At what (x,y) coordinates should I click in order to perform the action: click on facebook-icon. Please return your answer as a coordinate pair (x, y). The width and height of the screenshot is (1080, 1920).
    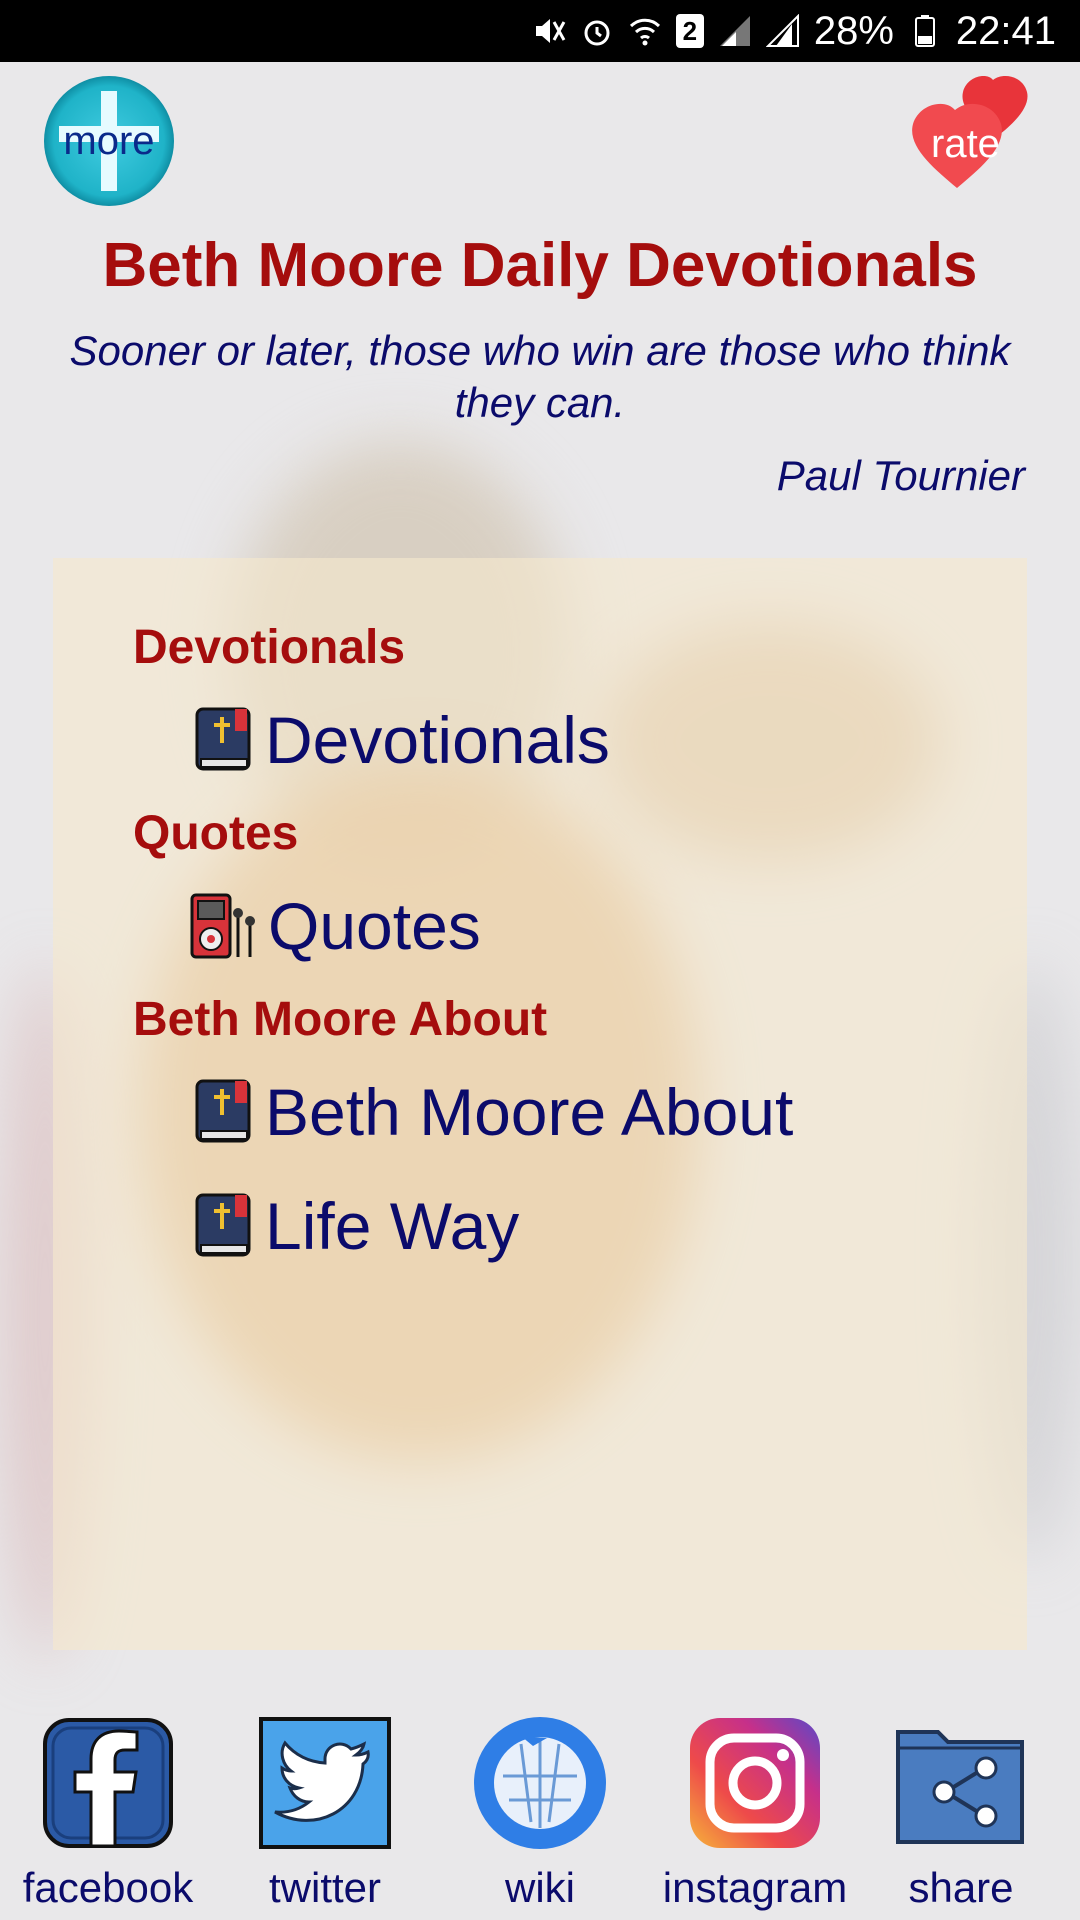
    Looking at the image, I should click on (108, 1783).